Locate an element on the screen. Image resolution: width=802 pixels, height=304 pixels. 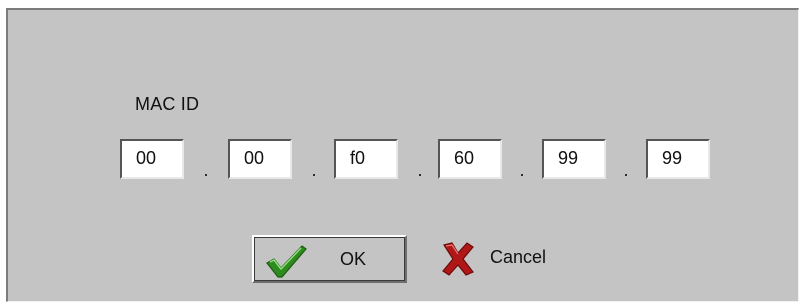
mac-octet-2-field: 00 is located at coordinates (260, 159).